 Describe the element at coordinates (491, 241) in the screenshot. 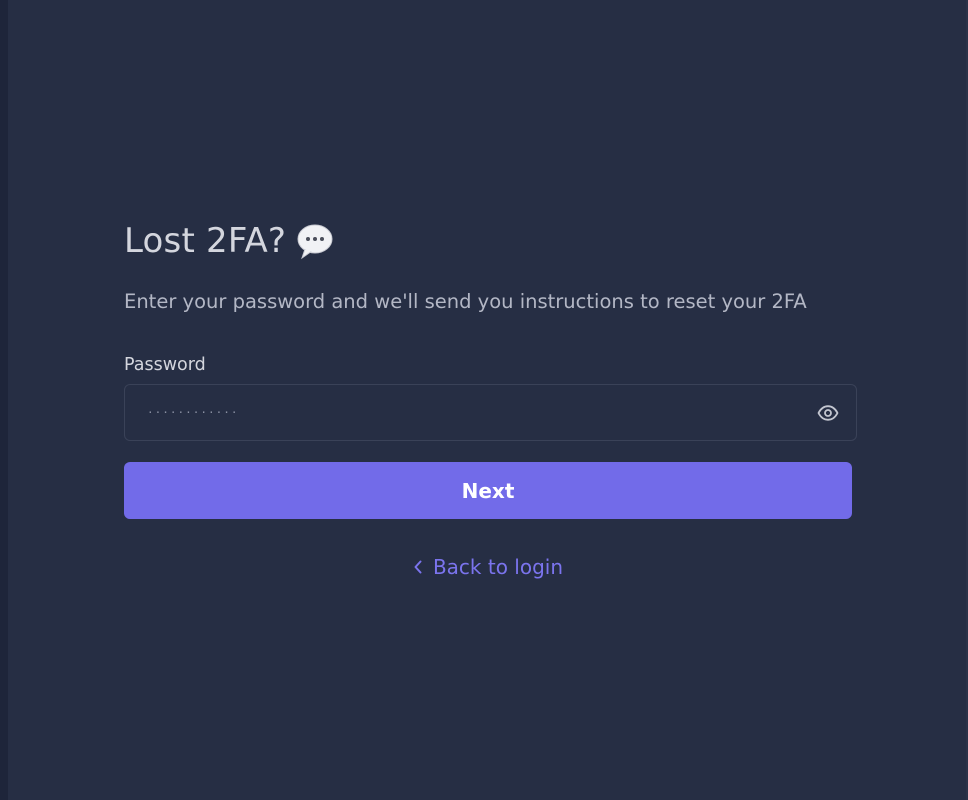

I see `title-row: Lost 2FA?` at that location.